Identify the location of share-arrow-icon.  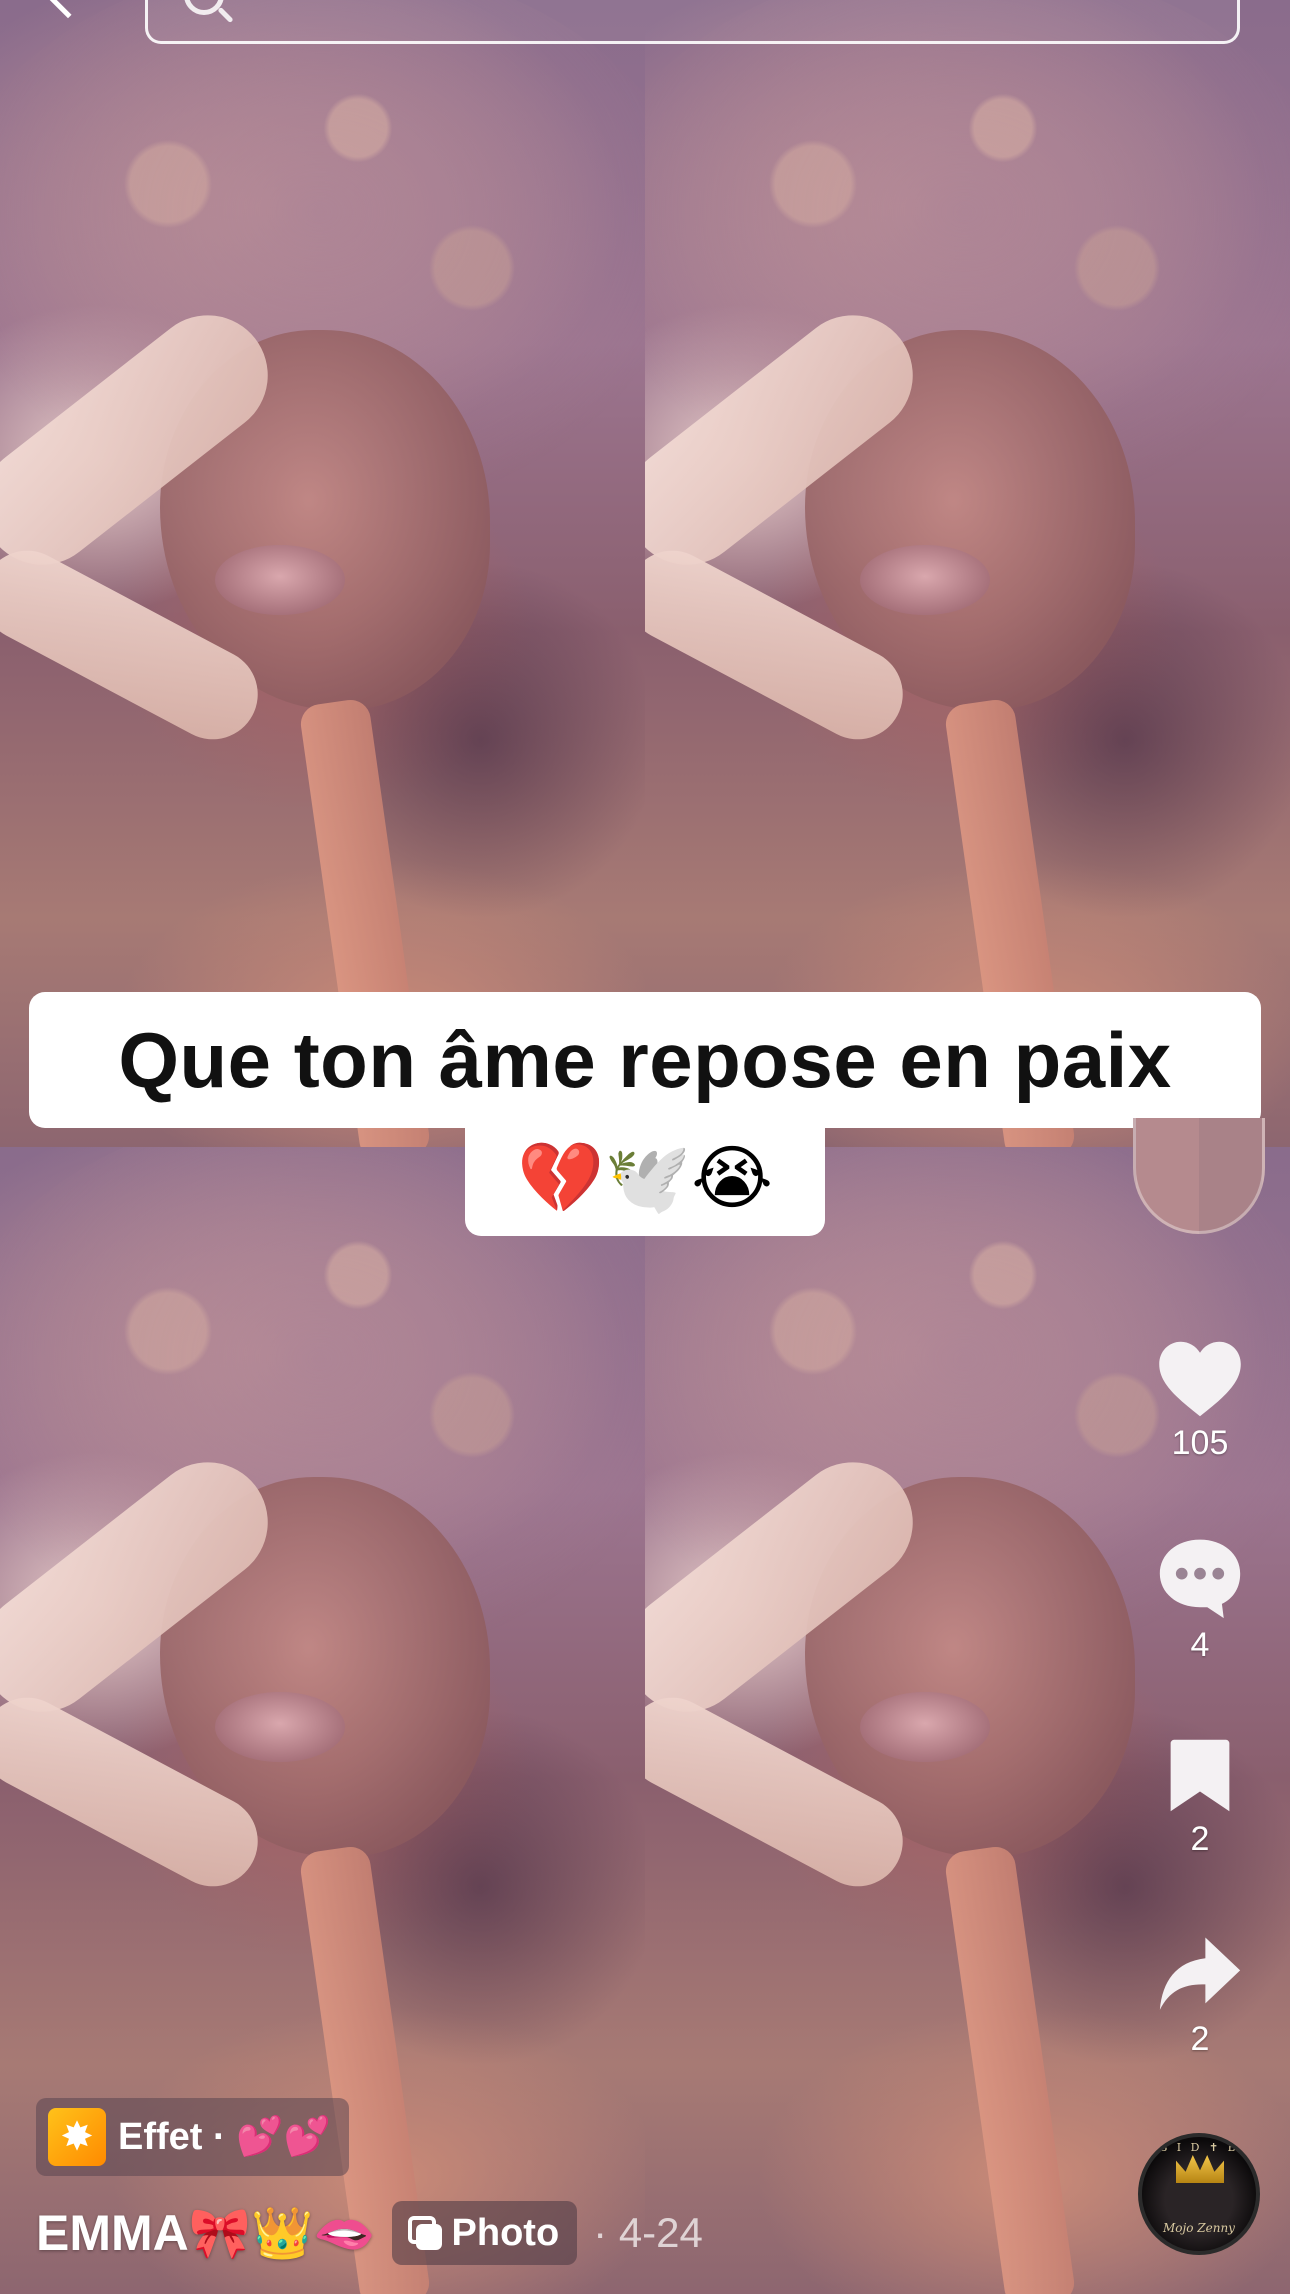
(1200, 1974).